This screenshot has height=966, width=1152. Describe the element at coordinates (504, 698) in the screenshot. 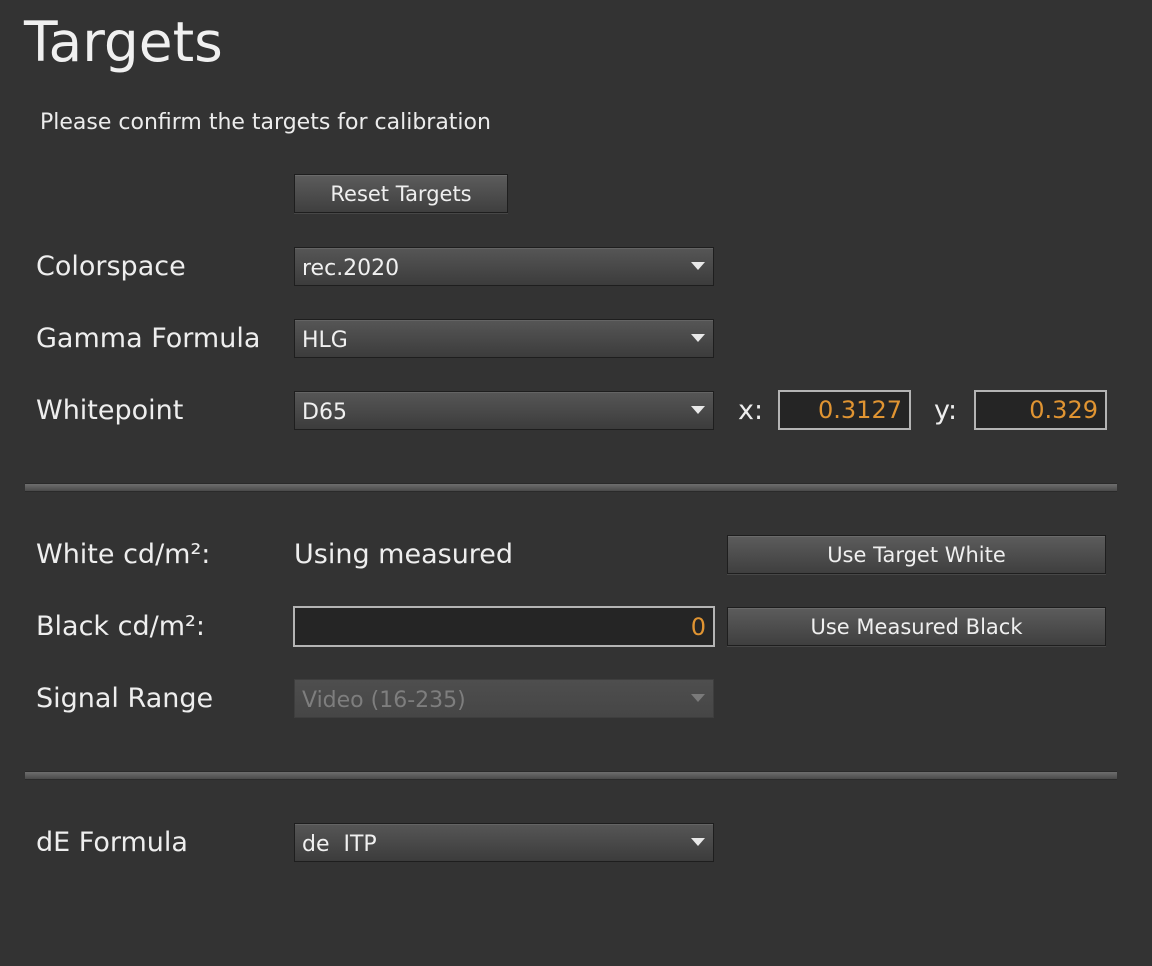

I see `signal-range-select: Video (16-235)` at that location.